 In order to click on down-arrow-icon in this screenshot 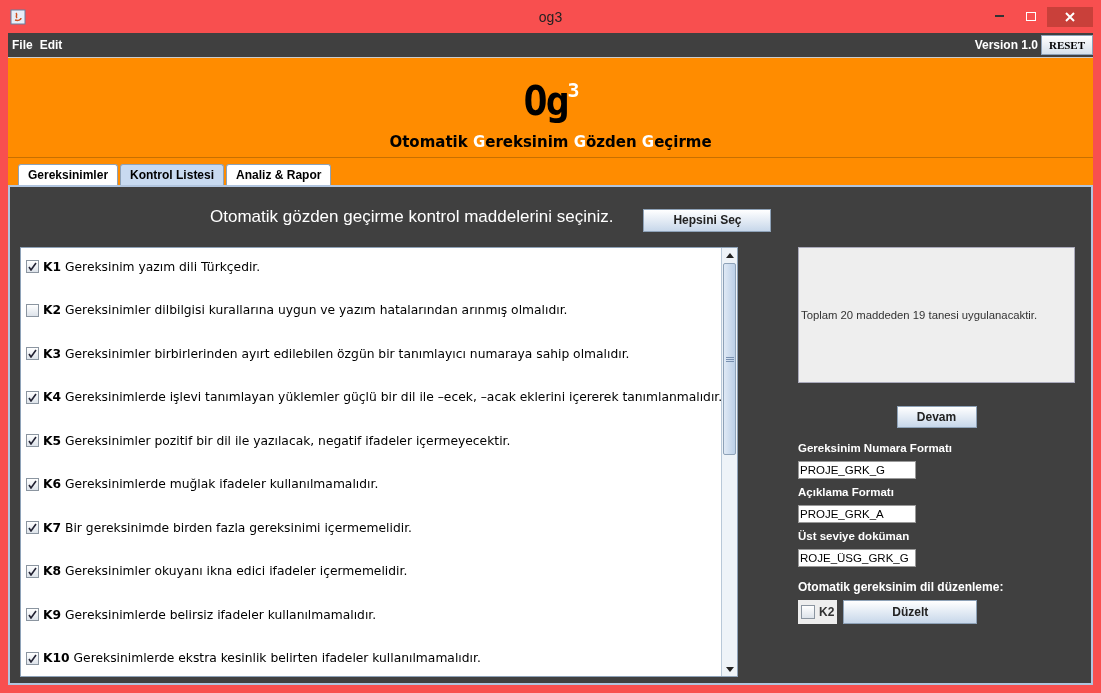, I will do `click(729, 669)`.